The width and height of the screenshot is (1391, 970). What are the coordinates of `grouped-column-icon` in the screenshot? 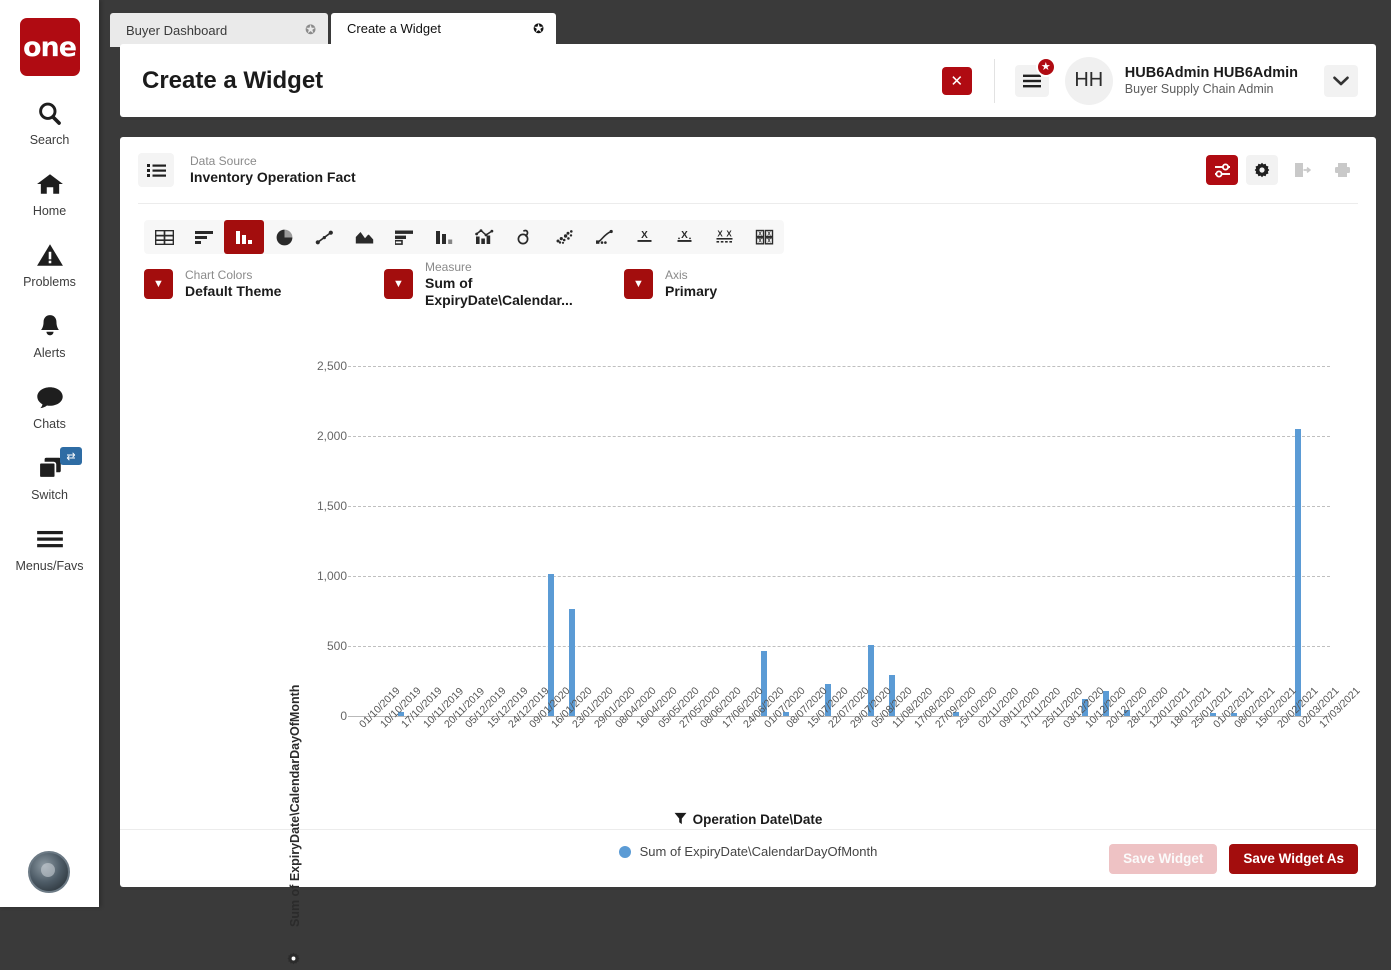 It's located at (444, 237).